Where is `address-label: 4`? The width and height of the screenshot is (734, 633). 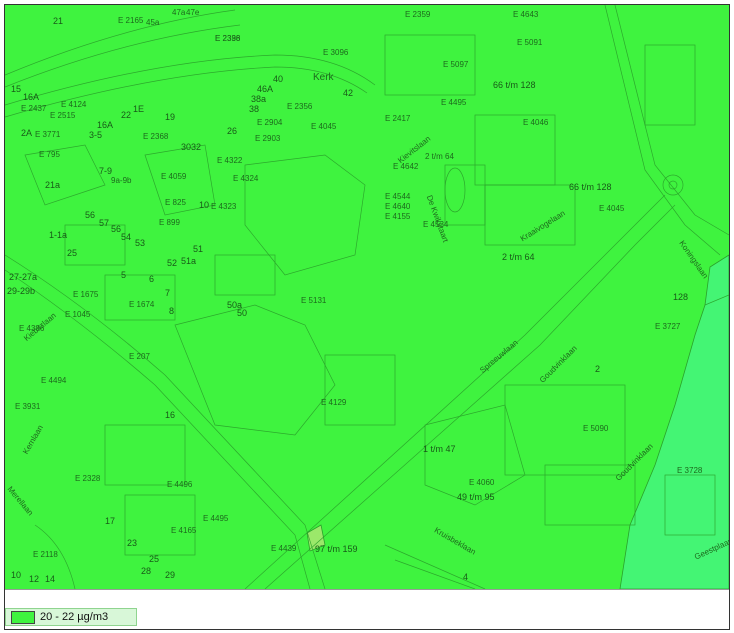 address-label: 4 is located at coordinates (466, 577).